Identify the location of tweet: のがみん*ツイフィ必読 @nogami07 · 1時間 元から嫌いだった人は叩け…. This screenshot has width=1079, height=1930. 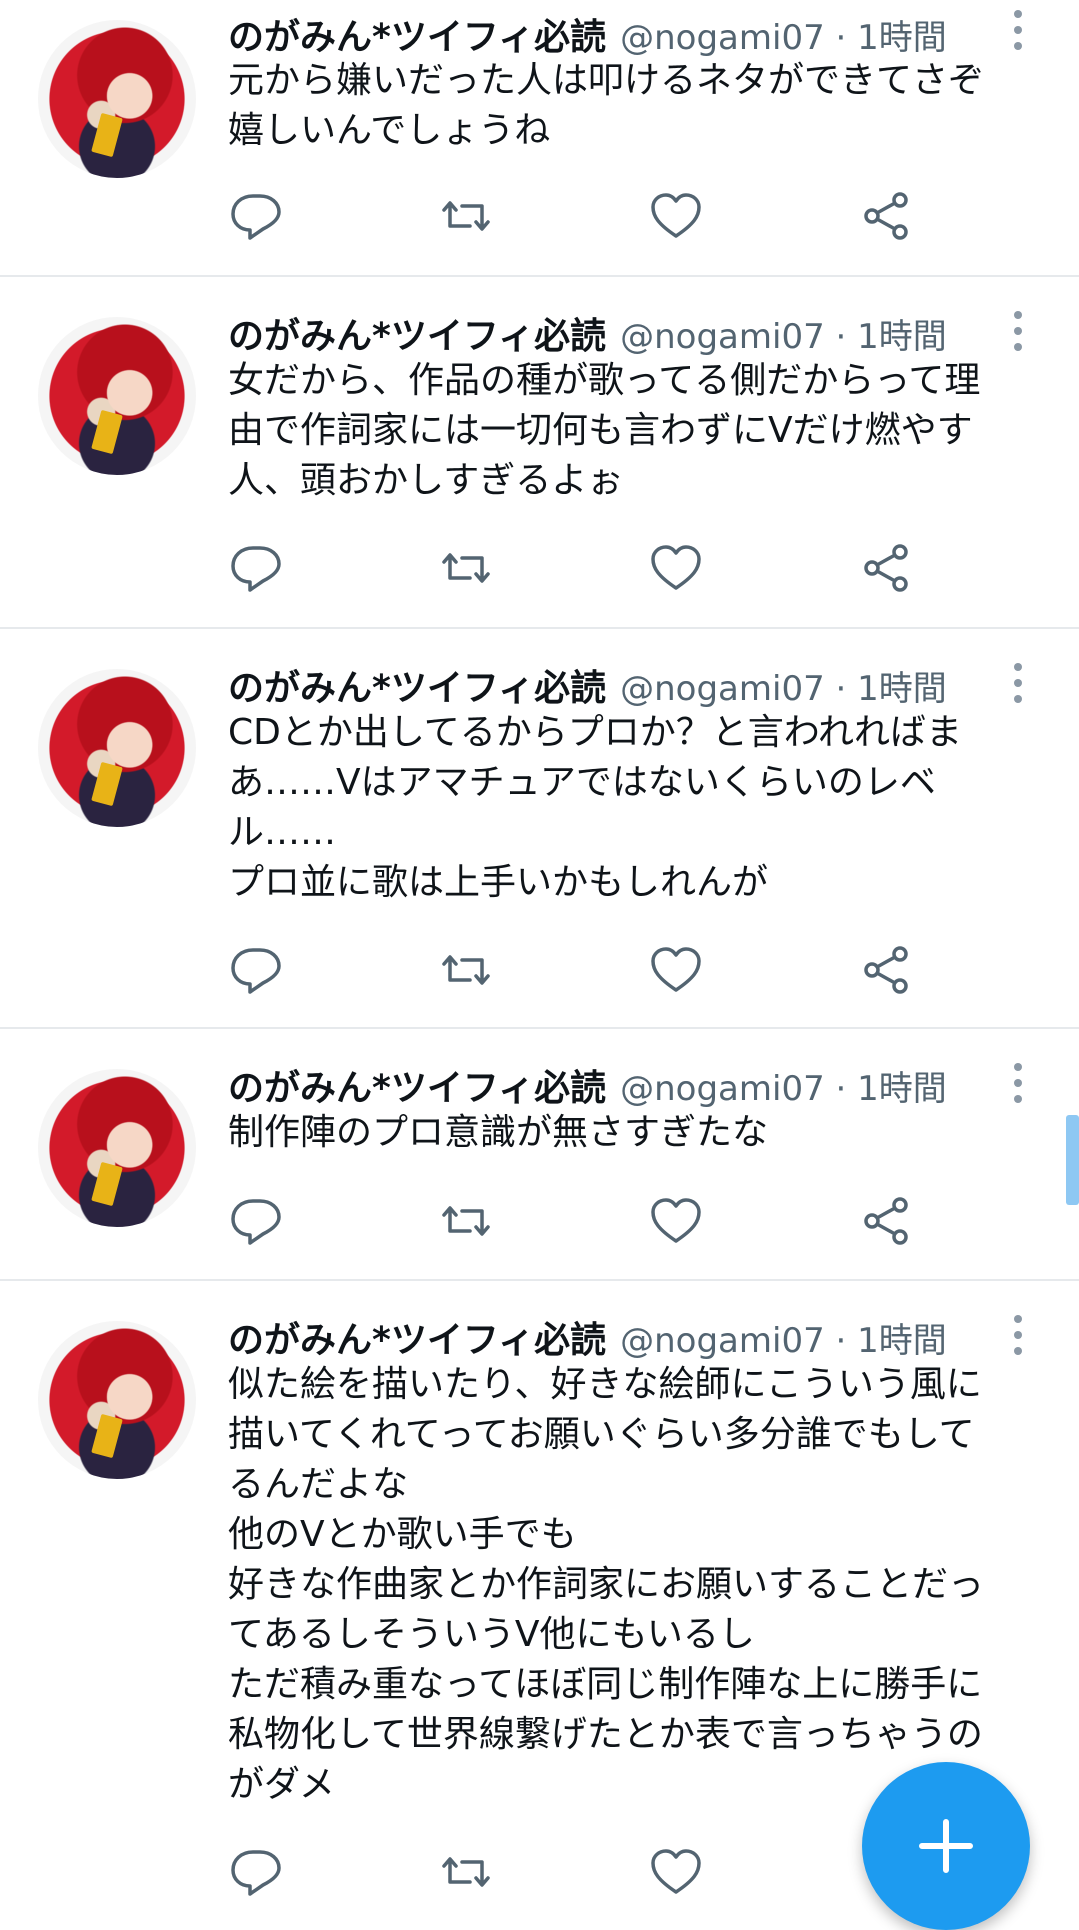
(539, 138).